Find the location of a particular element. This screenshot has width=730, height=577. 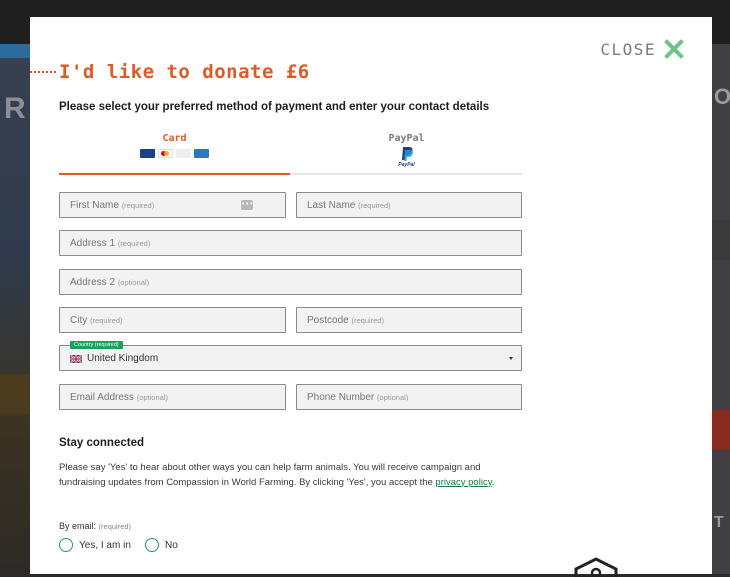

page-backdrop-right: O T is located at coordinates (721, 309).